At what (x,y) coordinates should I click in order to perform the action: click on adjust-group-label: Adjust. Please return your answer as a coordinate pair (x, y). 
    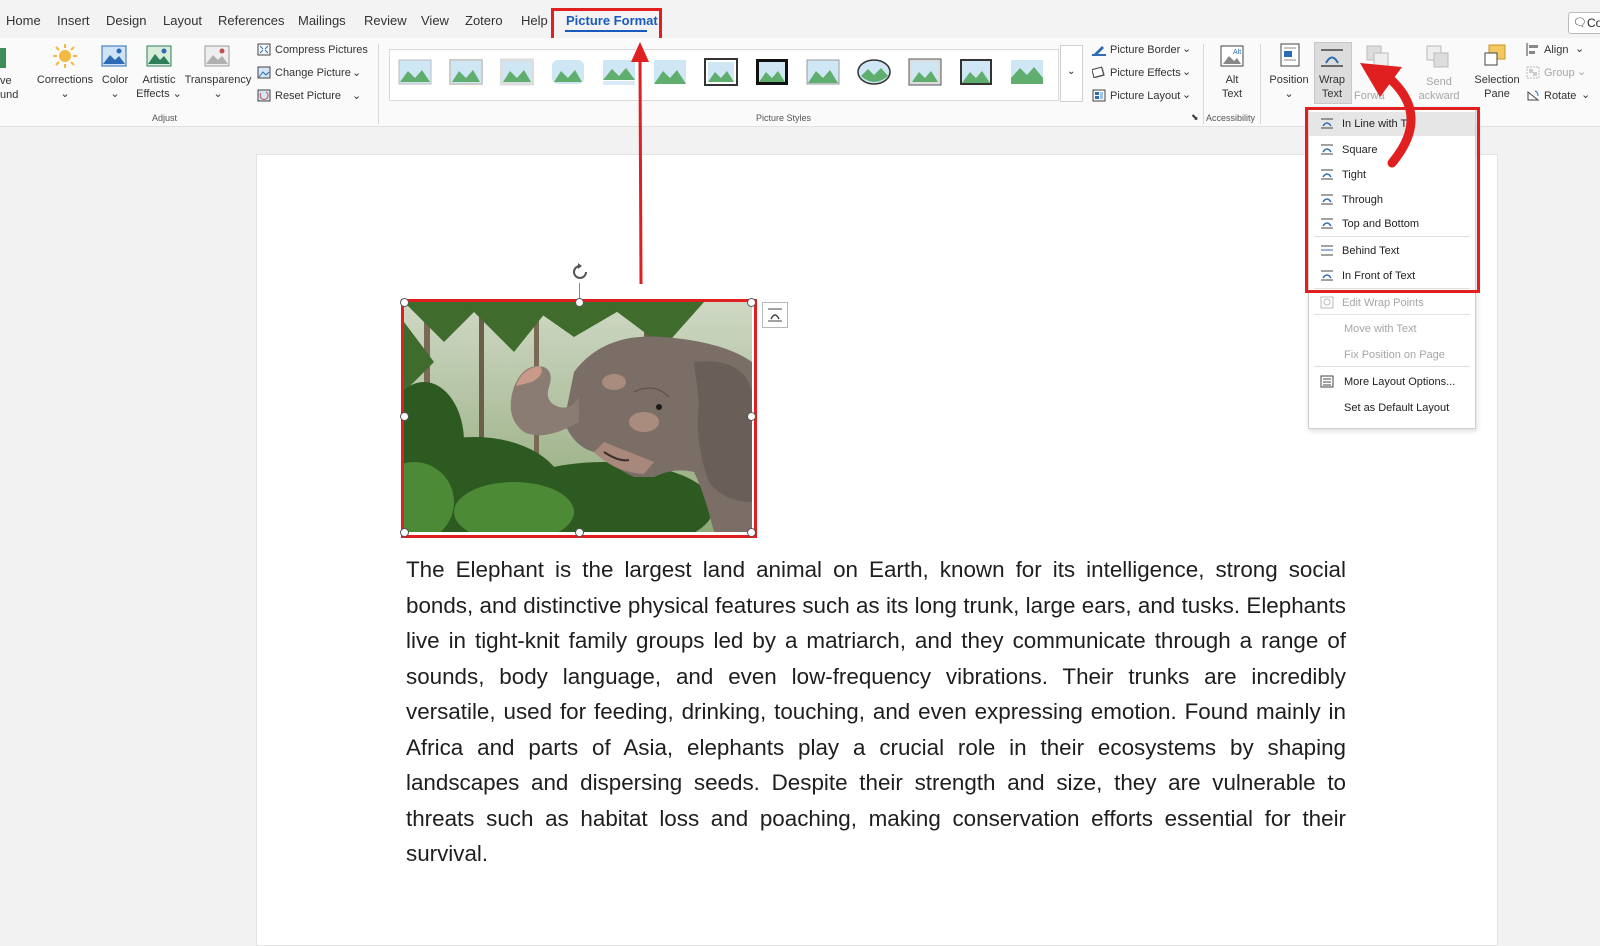
    Looking at the image, I should click on (165, 118).